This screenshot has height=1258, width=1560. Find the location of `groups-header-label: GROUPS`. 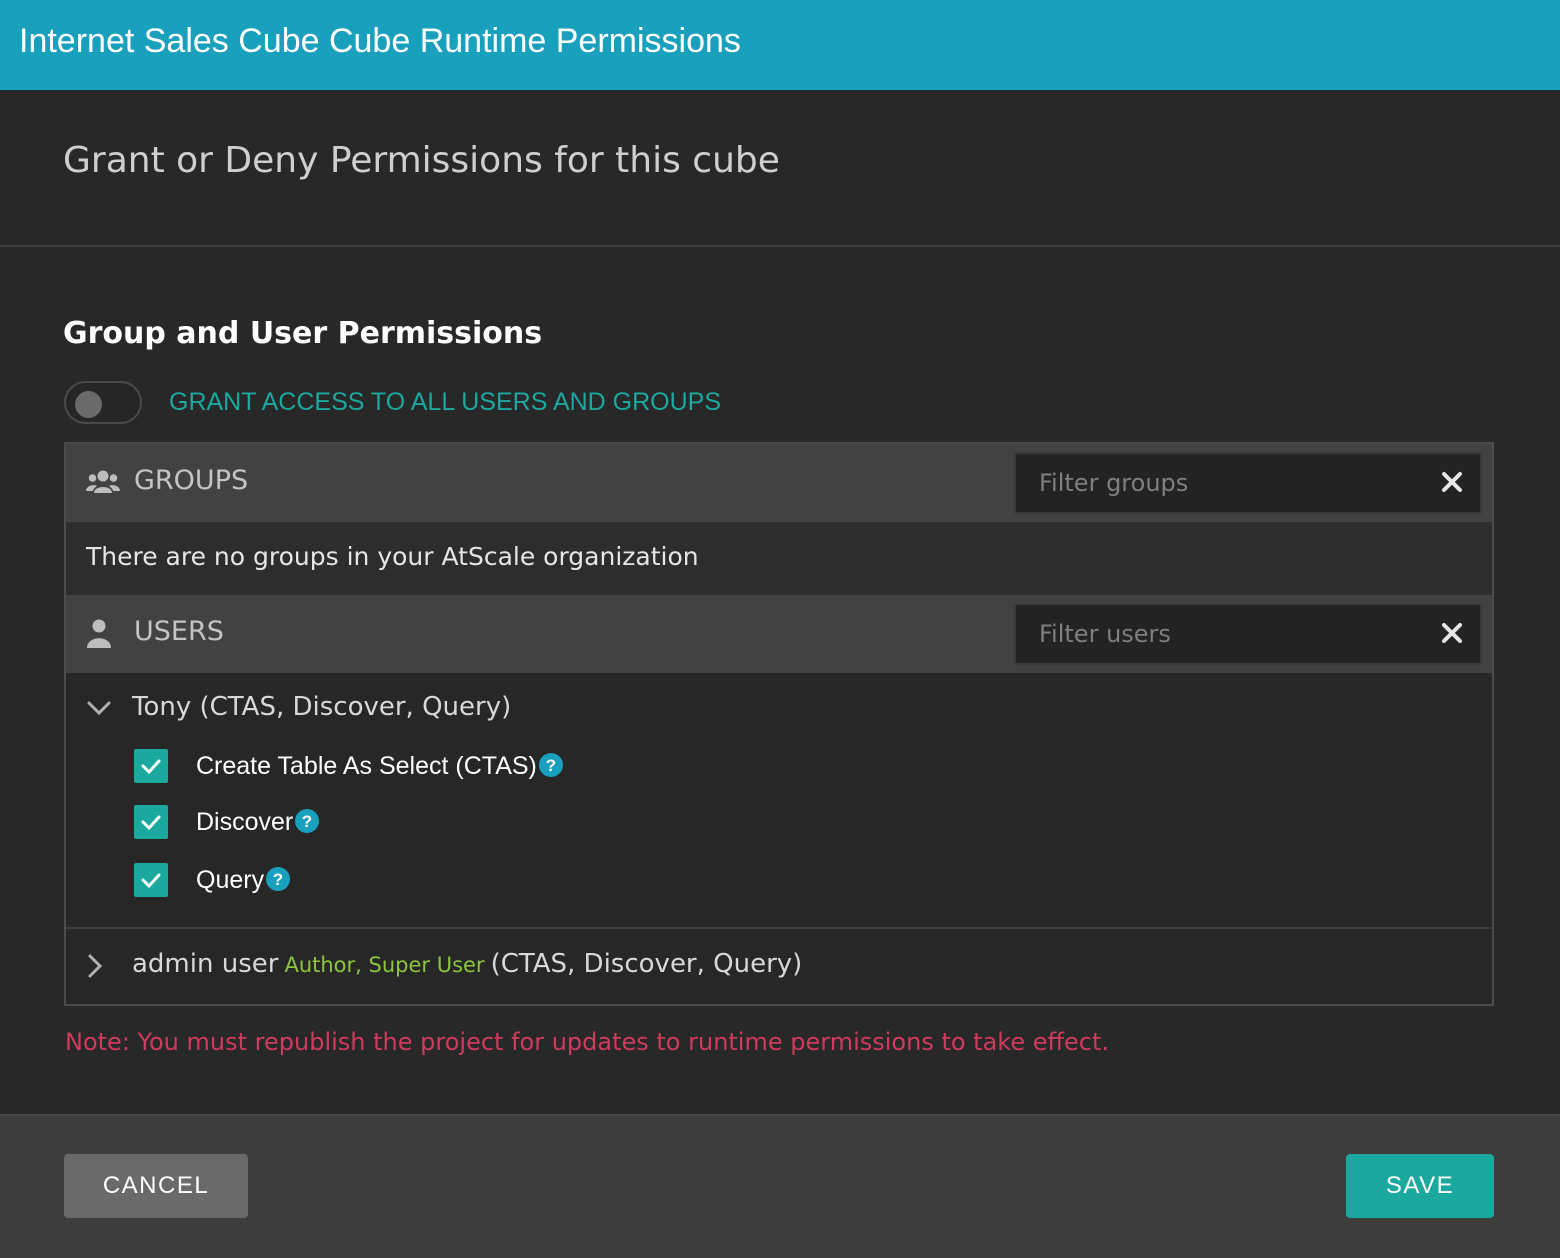

groups-header-label: GROUPS is located at coordinates (191, 480).